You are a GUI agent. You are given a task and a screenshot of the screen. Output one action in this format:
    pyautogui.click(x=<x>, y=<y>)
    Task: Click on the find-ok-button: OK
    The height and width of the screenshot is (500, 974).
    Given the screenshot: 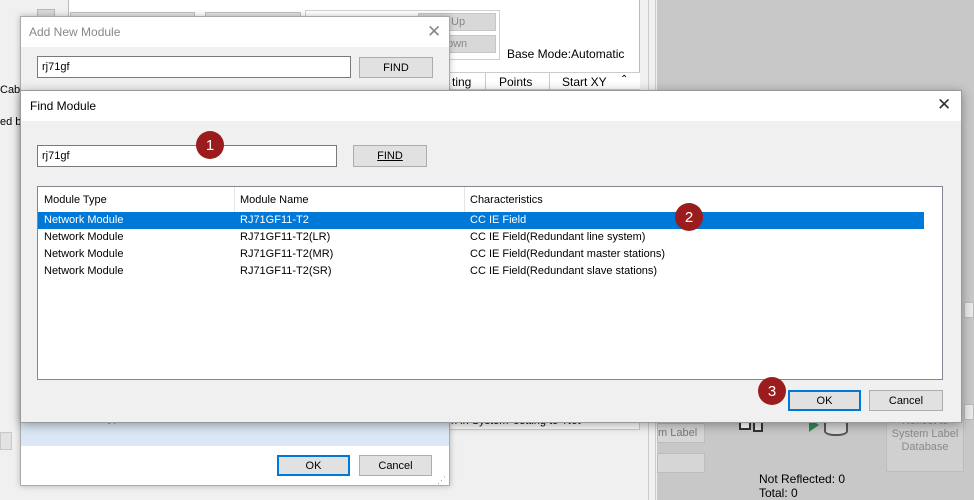 What is the action you would take?
    pyautogui.click(x=824, y=400)
    